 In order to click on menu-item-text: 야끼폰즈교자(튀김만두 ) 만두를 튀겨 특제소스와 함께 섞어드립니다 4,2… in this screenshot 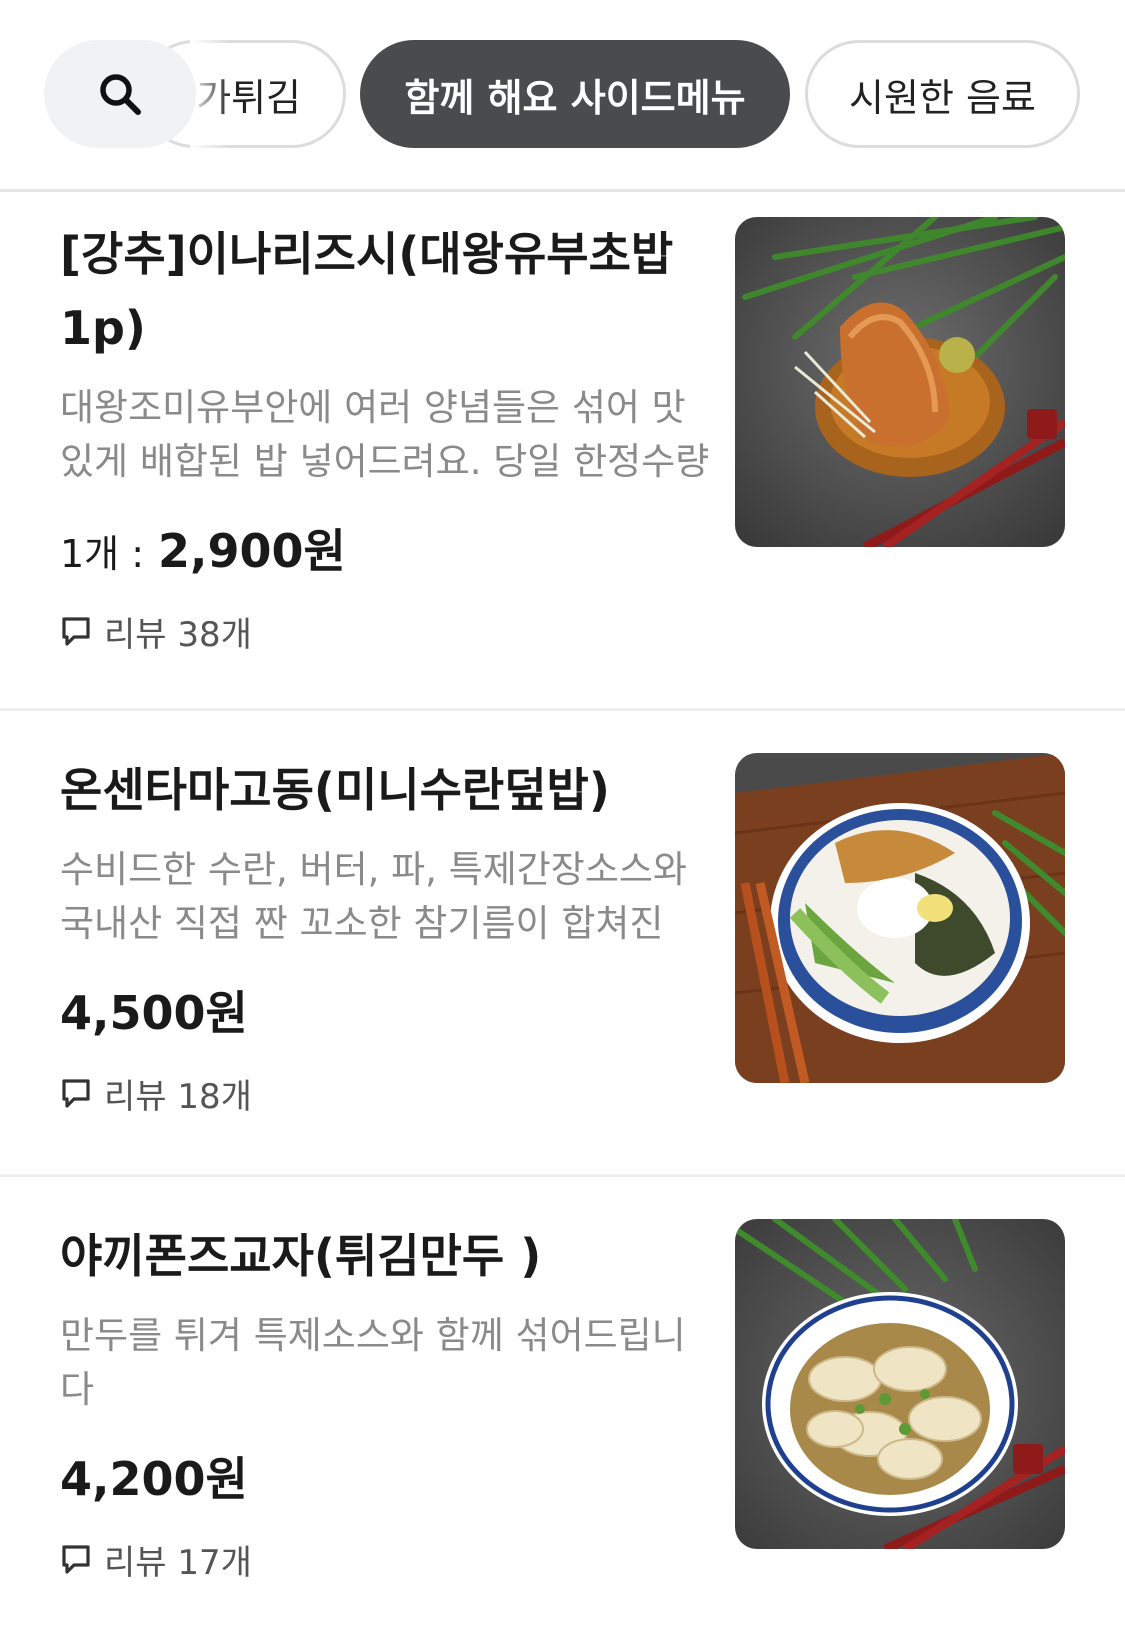, I will do `click(385, 1401)`.